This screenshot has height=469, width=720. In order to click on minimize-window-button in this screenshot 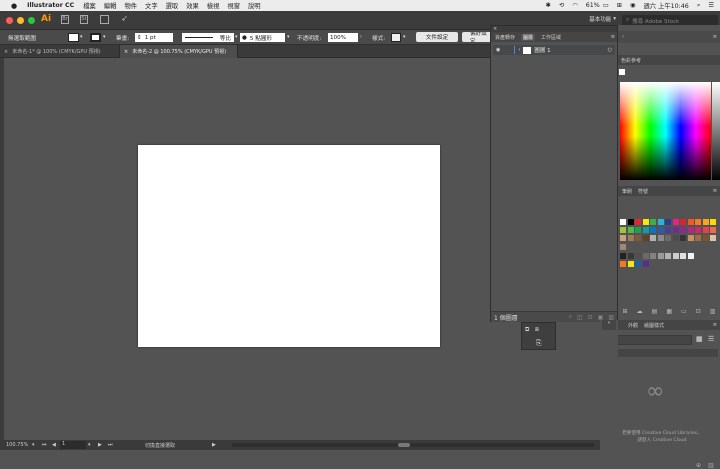, I will do `click(20, 20)`.